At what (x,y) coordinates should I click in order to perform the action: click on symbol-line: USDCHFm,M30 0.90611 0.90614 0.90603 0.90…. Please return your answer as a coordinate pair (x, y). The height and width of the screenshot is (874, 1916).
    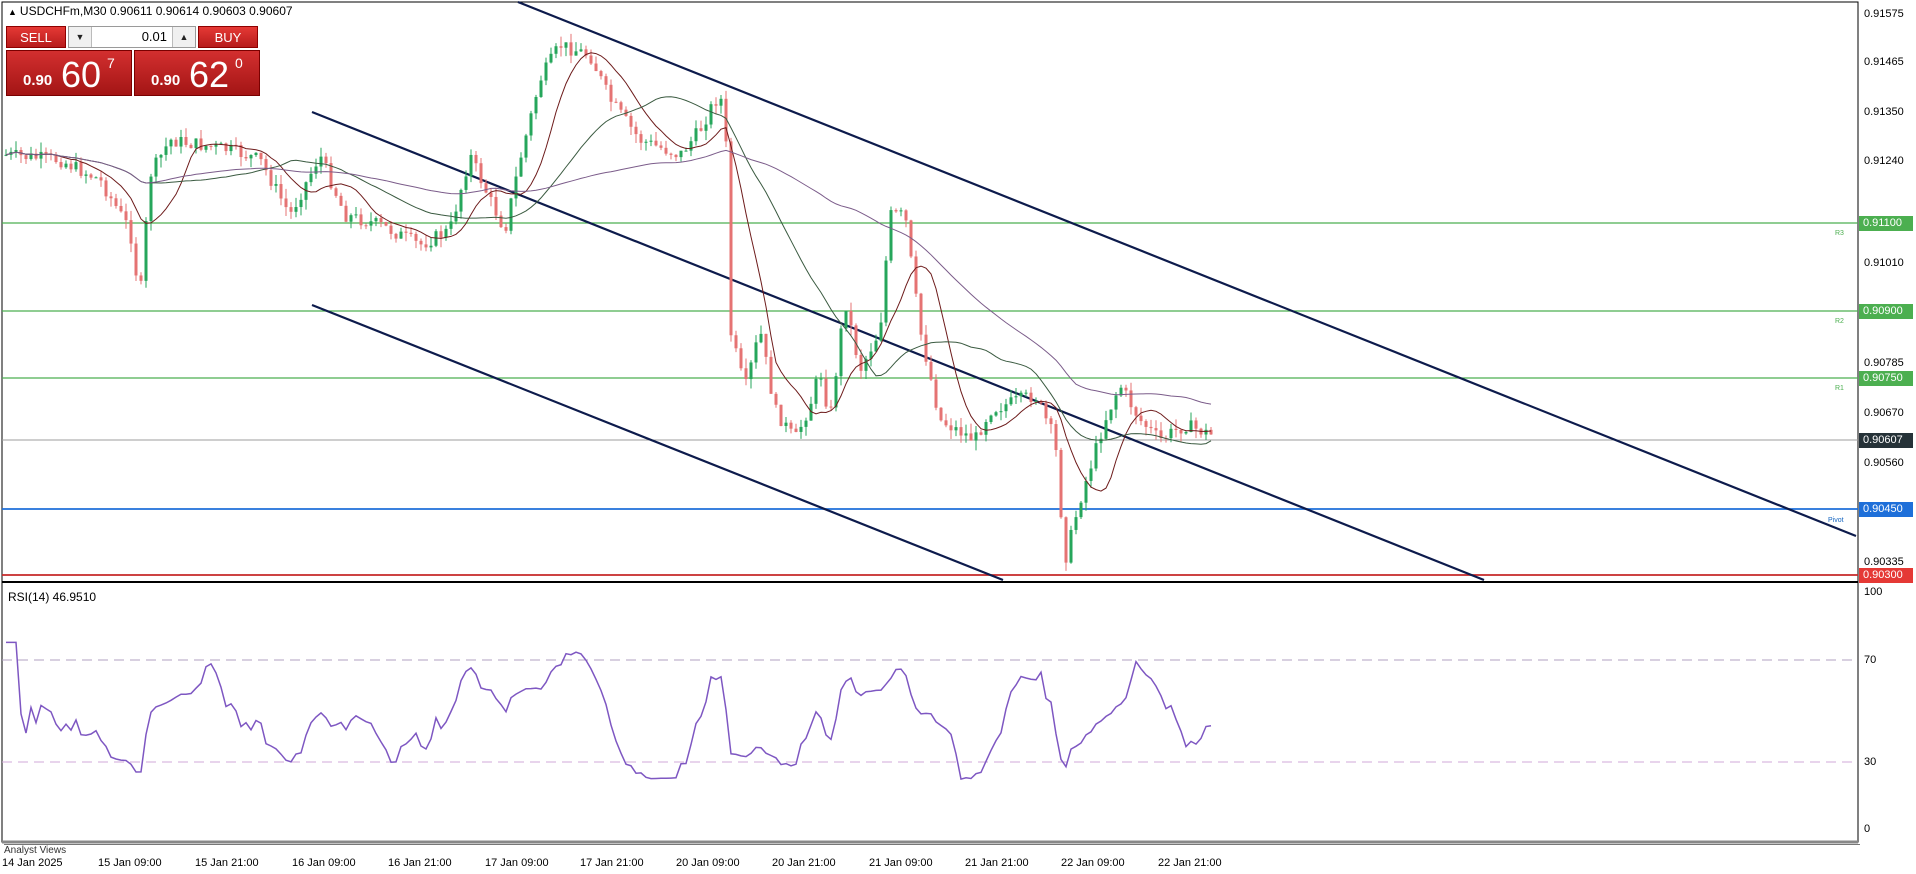
    Looking at the image, I should click on (156, 11).